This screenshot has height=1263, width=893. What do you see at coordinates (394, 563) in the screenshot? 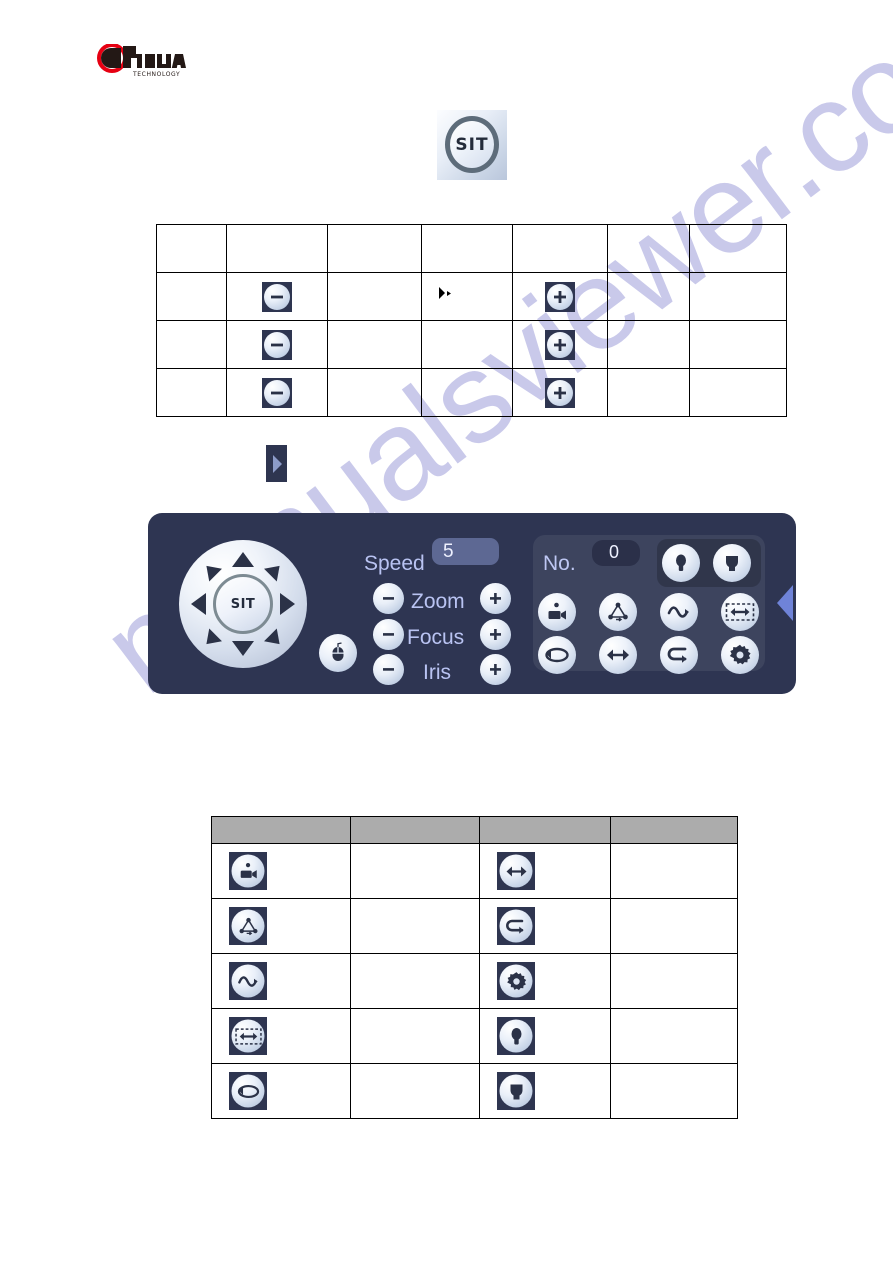
I see `speed-label: Speed` at bounding box center [394, 563].